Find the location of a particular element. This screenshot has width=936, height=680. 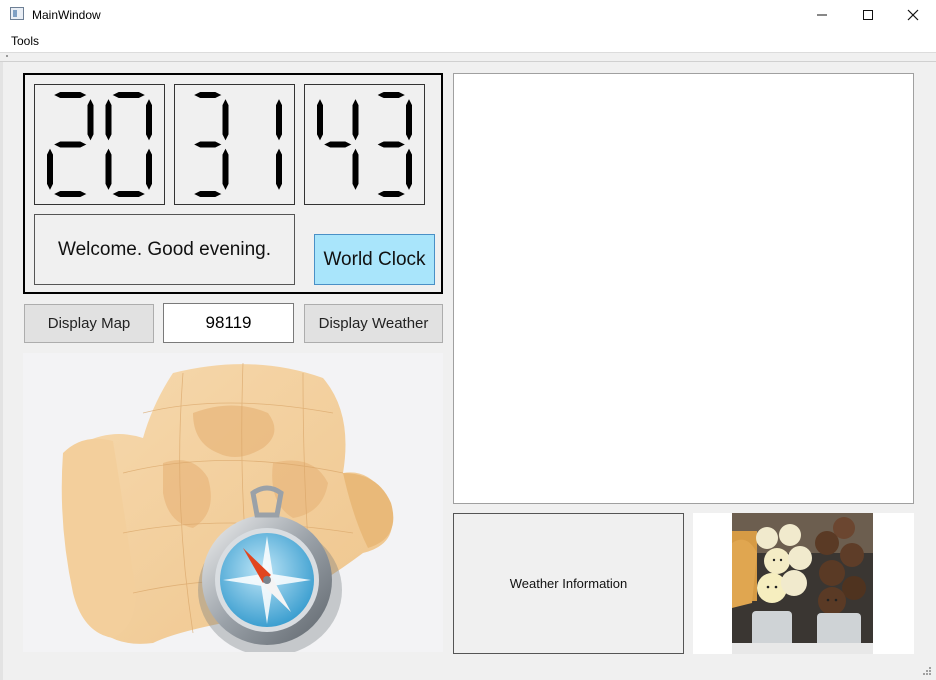

lcd-minutes: 31 is located at coordinates (234, 144).